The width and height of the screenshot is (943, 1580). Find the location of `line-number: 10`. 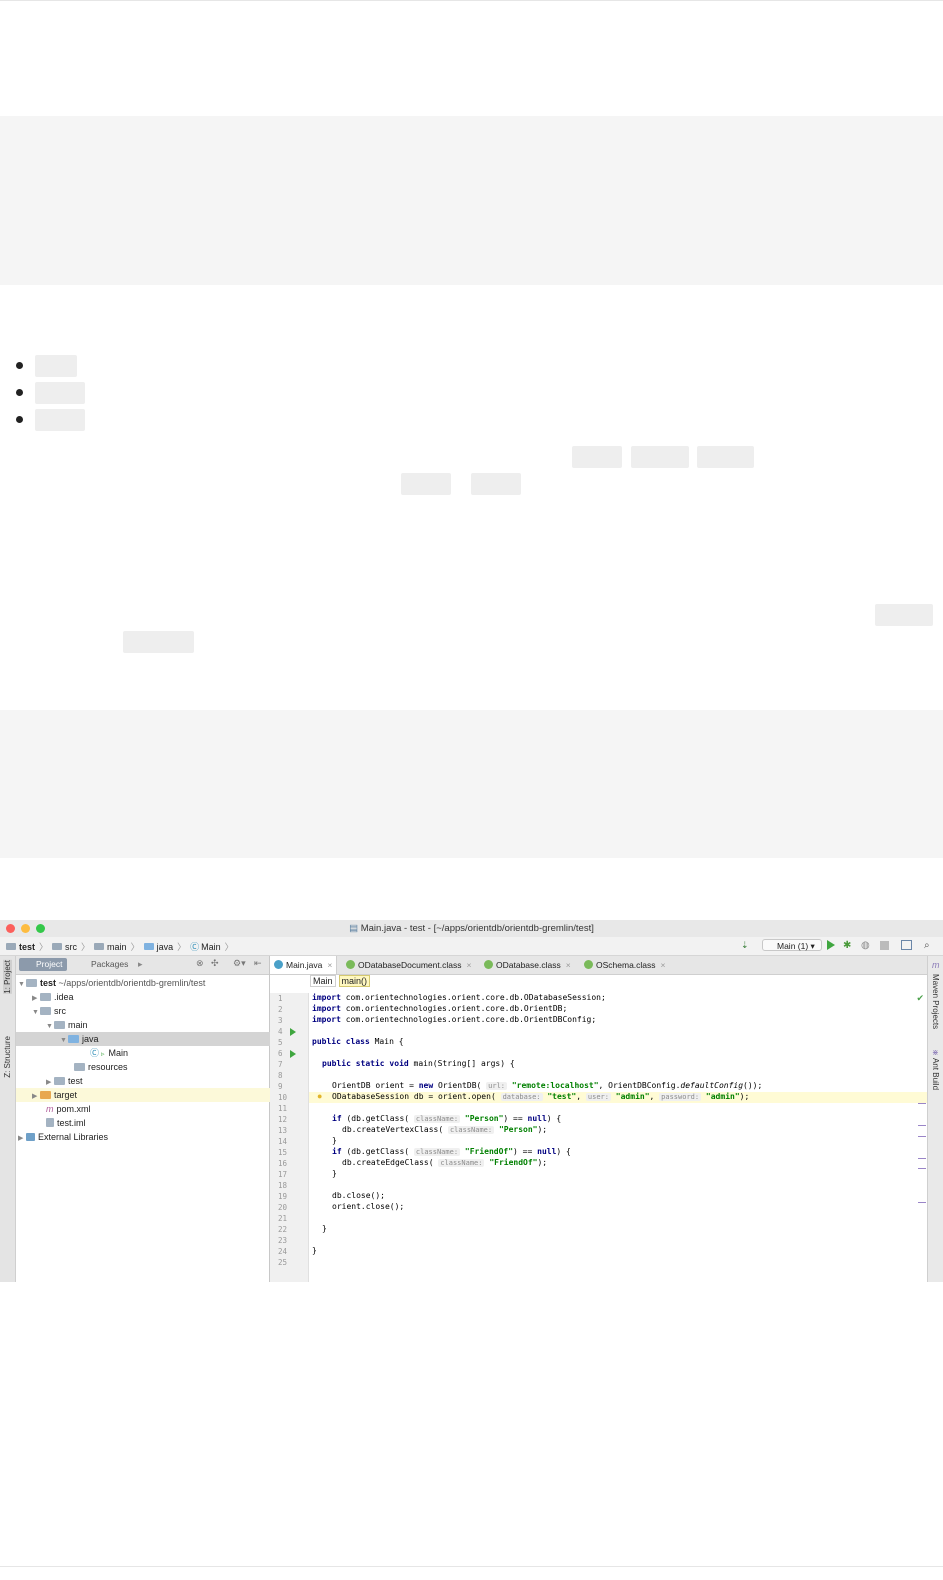

line-number: 10 is located at coordinates (283, 1097).